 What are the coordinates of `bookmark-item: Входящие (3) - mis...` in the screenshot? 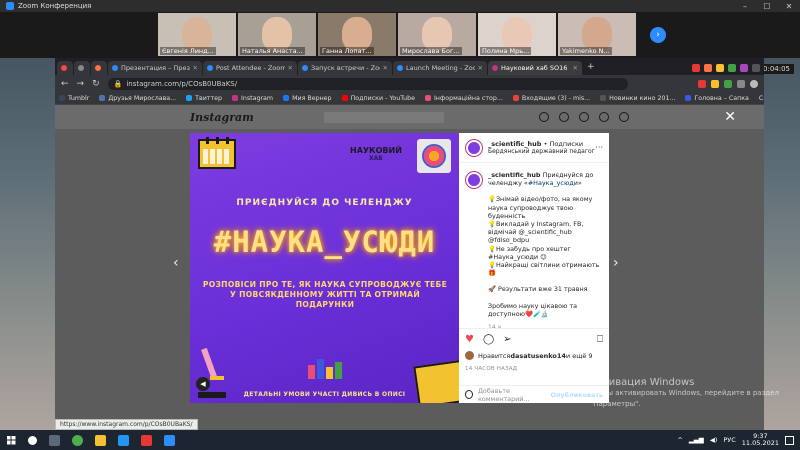 It's located at (551, 98).